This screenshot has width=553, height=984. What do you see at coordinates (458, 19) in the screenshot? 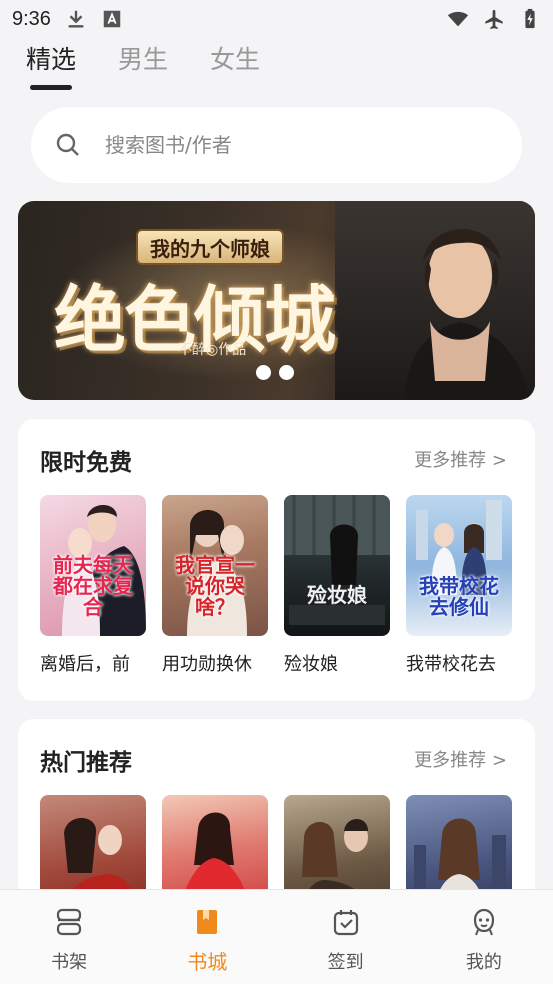
I see `wifi-icon` at bounding box center [458, 19].